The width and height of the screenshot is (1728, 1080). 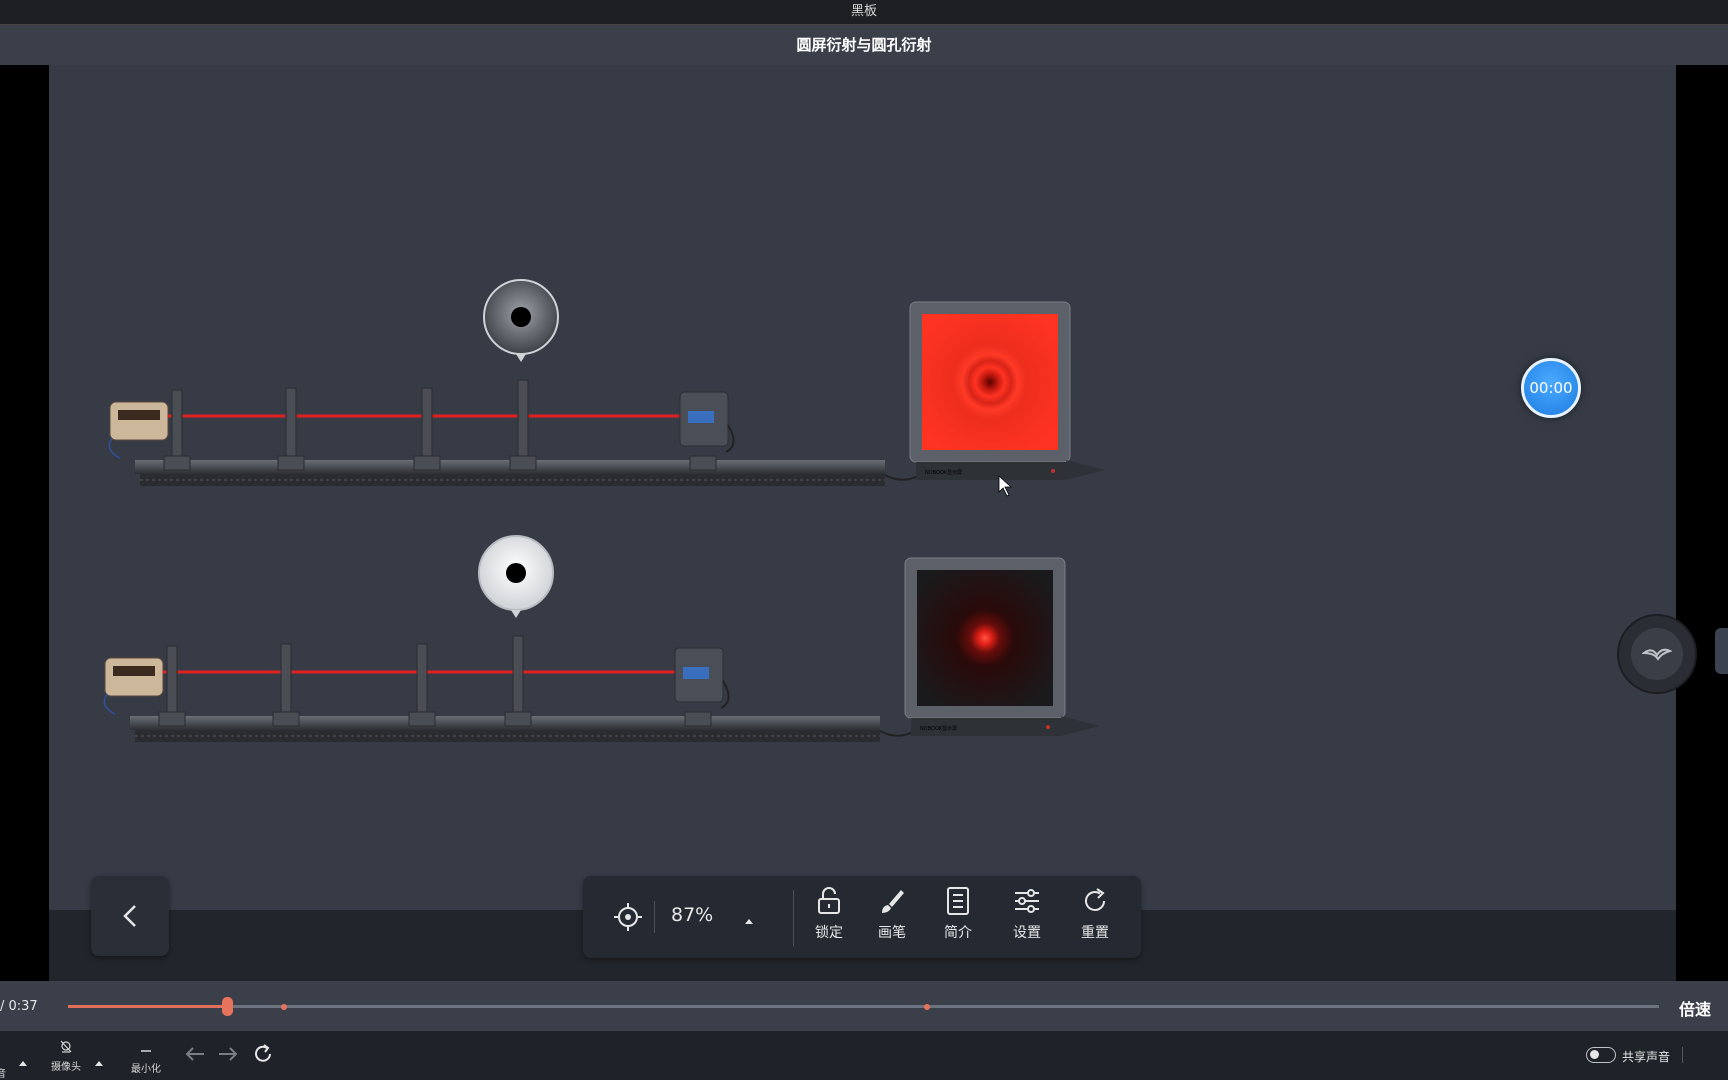 I want to click on intro-label: 简介, so click(x=958, y=933).